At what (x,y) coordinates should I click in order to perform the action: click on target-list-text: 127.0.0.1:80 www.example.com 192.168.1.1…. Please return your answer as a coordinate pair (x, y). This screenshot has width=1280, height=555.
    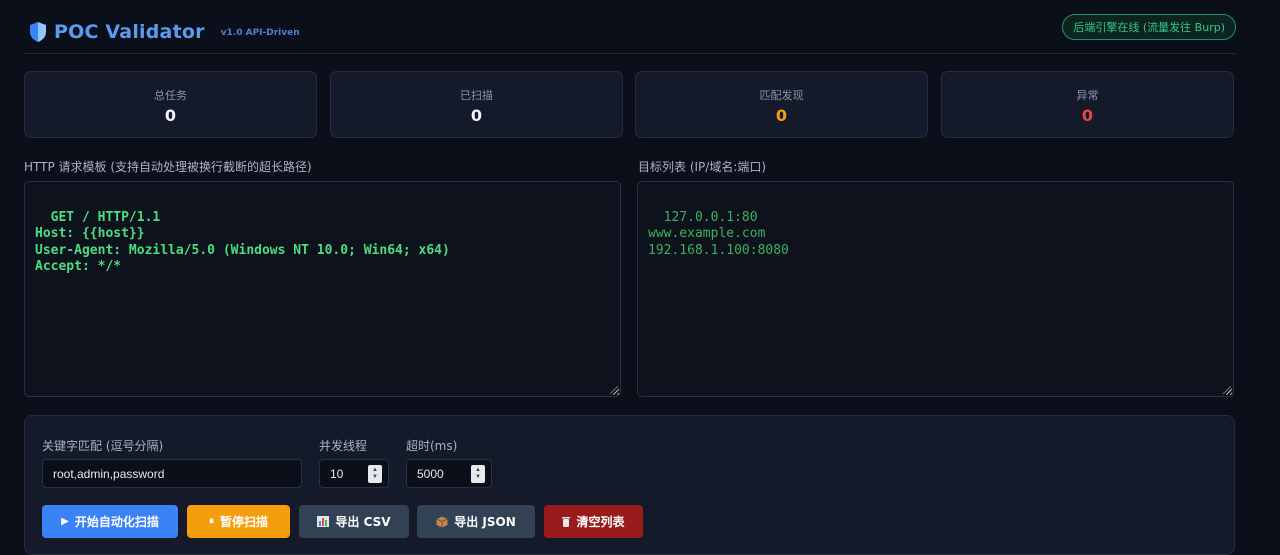
    Looking at the image, I should click on (718, 234).